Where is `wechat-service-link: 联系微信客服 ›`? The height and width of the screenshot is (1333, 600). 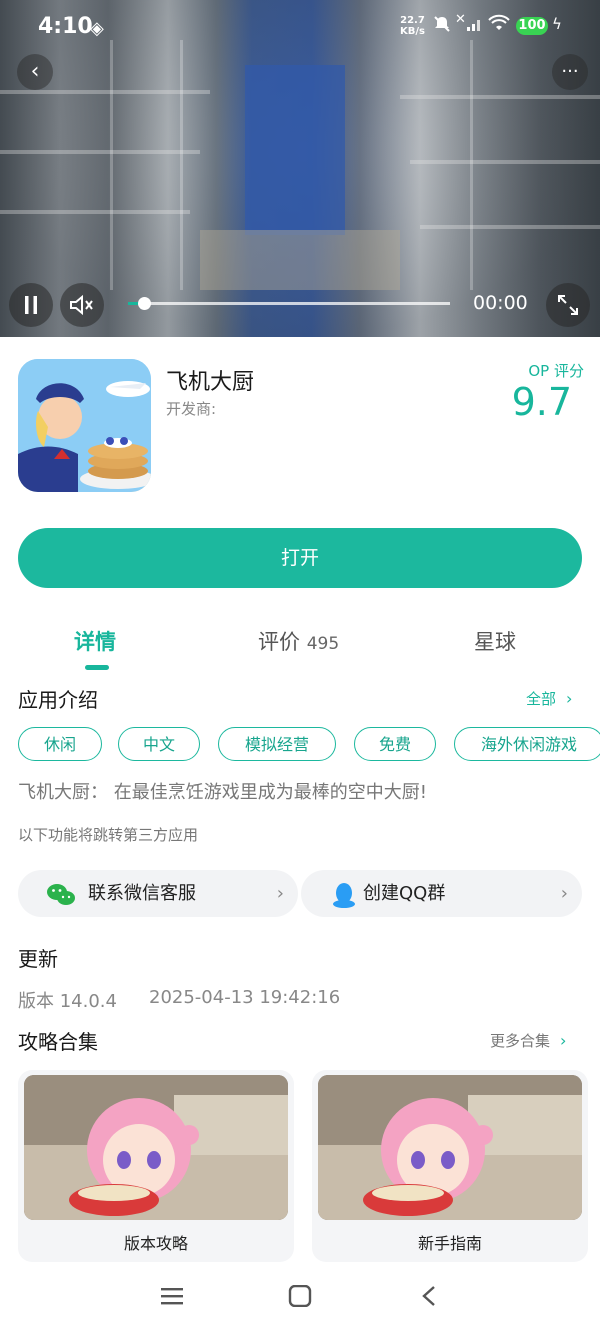 wechat-service-link: 联系微信客服 › is located at coordinates (158, 893).